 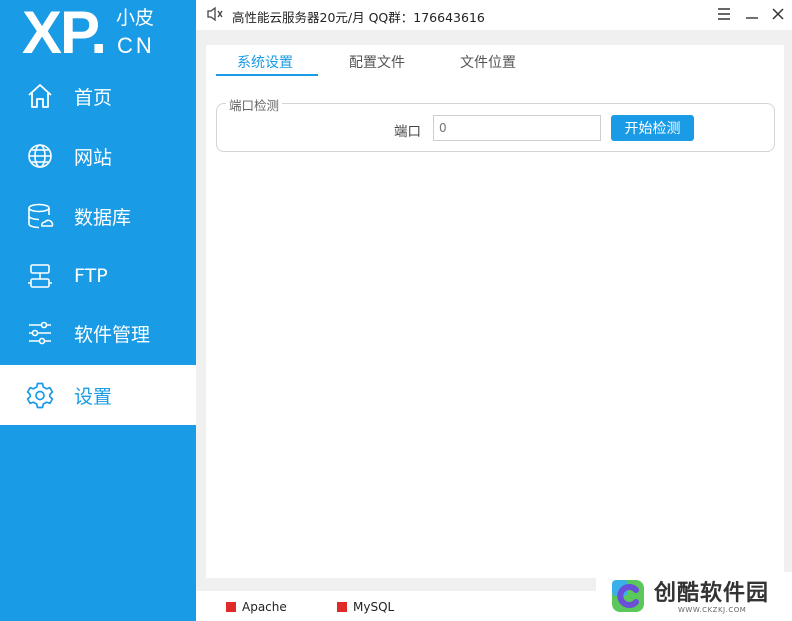 What do you see at coordinates (40, 156) in the screenshot?
I see `globe-icon` at bounding box center [40, 156].